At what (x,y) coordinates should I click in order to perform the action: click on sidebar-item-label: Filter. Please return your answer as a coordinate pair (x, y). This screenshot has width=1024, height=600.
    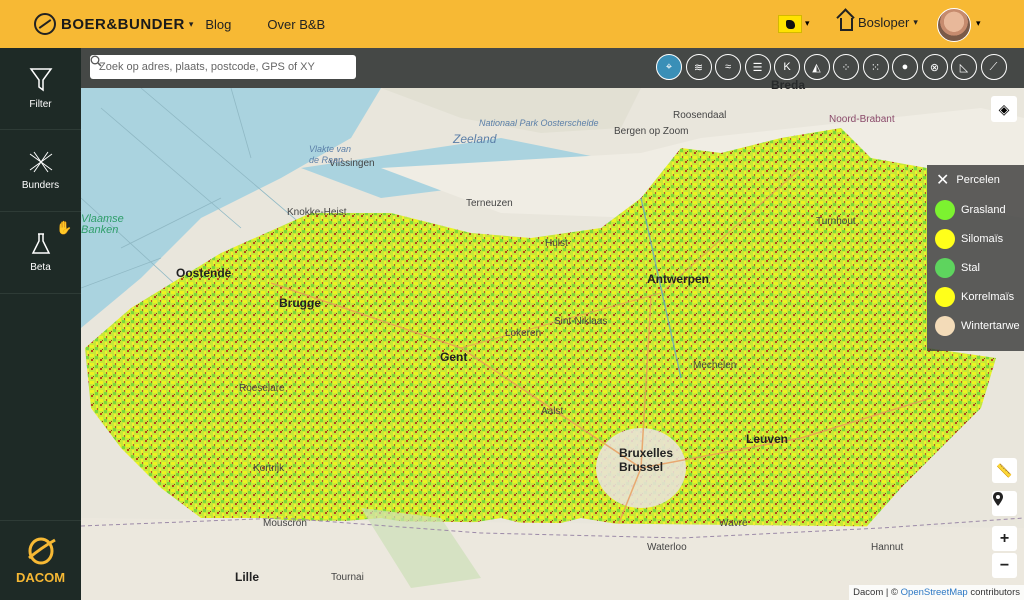
    Looking at the image, I should click on (40, 104).